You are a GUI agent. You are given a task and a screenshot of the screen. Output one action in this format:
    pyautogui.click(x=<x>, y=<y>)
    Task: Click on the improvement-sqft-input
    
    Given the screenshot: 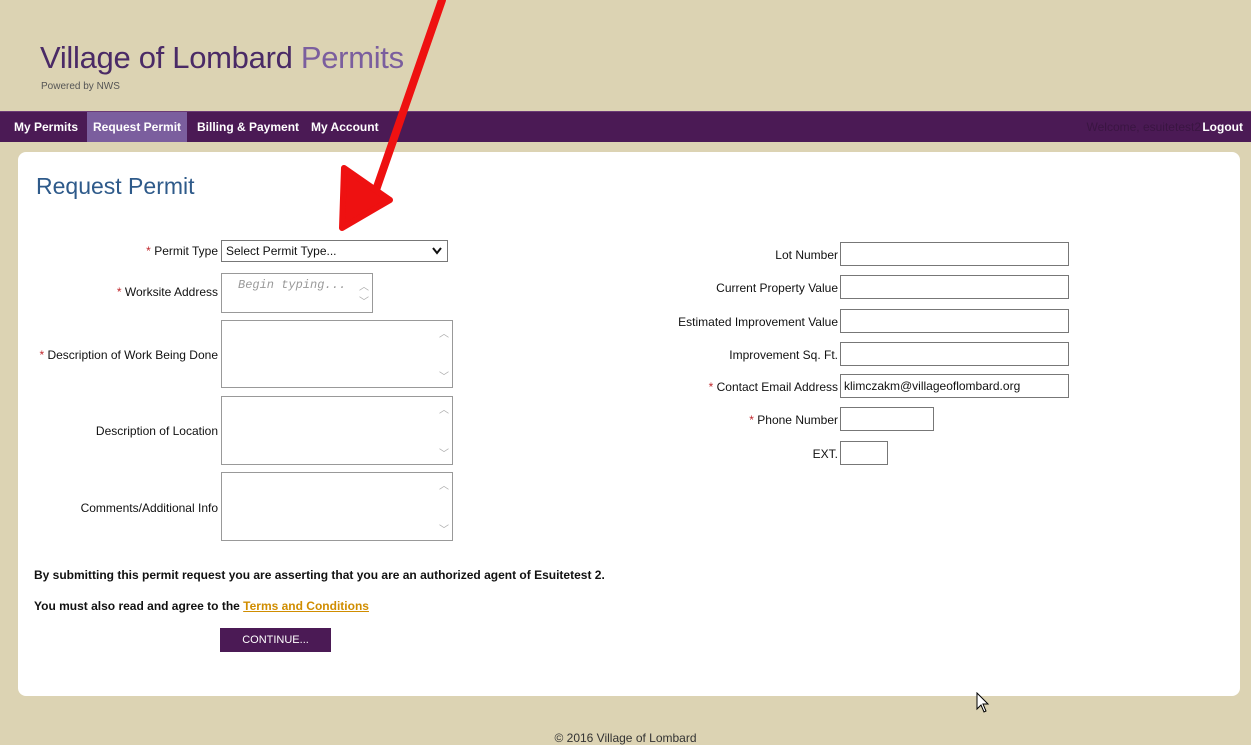 What is the action you would take?
    pyautogui.click(x=954, y=354)
    